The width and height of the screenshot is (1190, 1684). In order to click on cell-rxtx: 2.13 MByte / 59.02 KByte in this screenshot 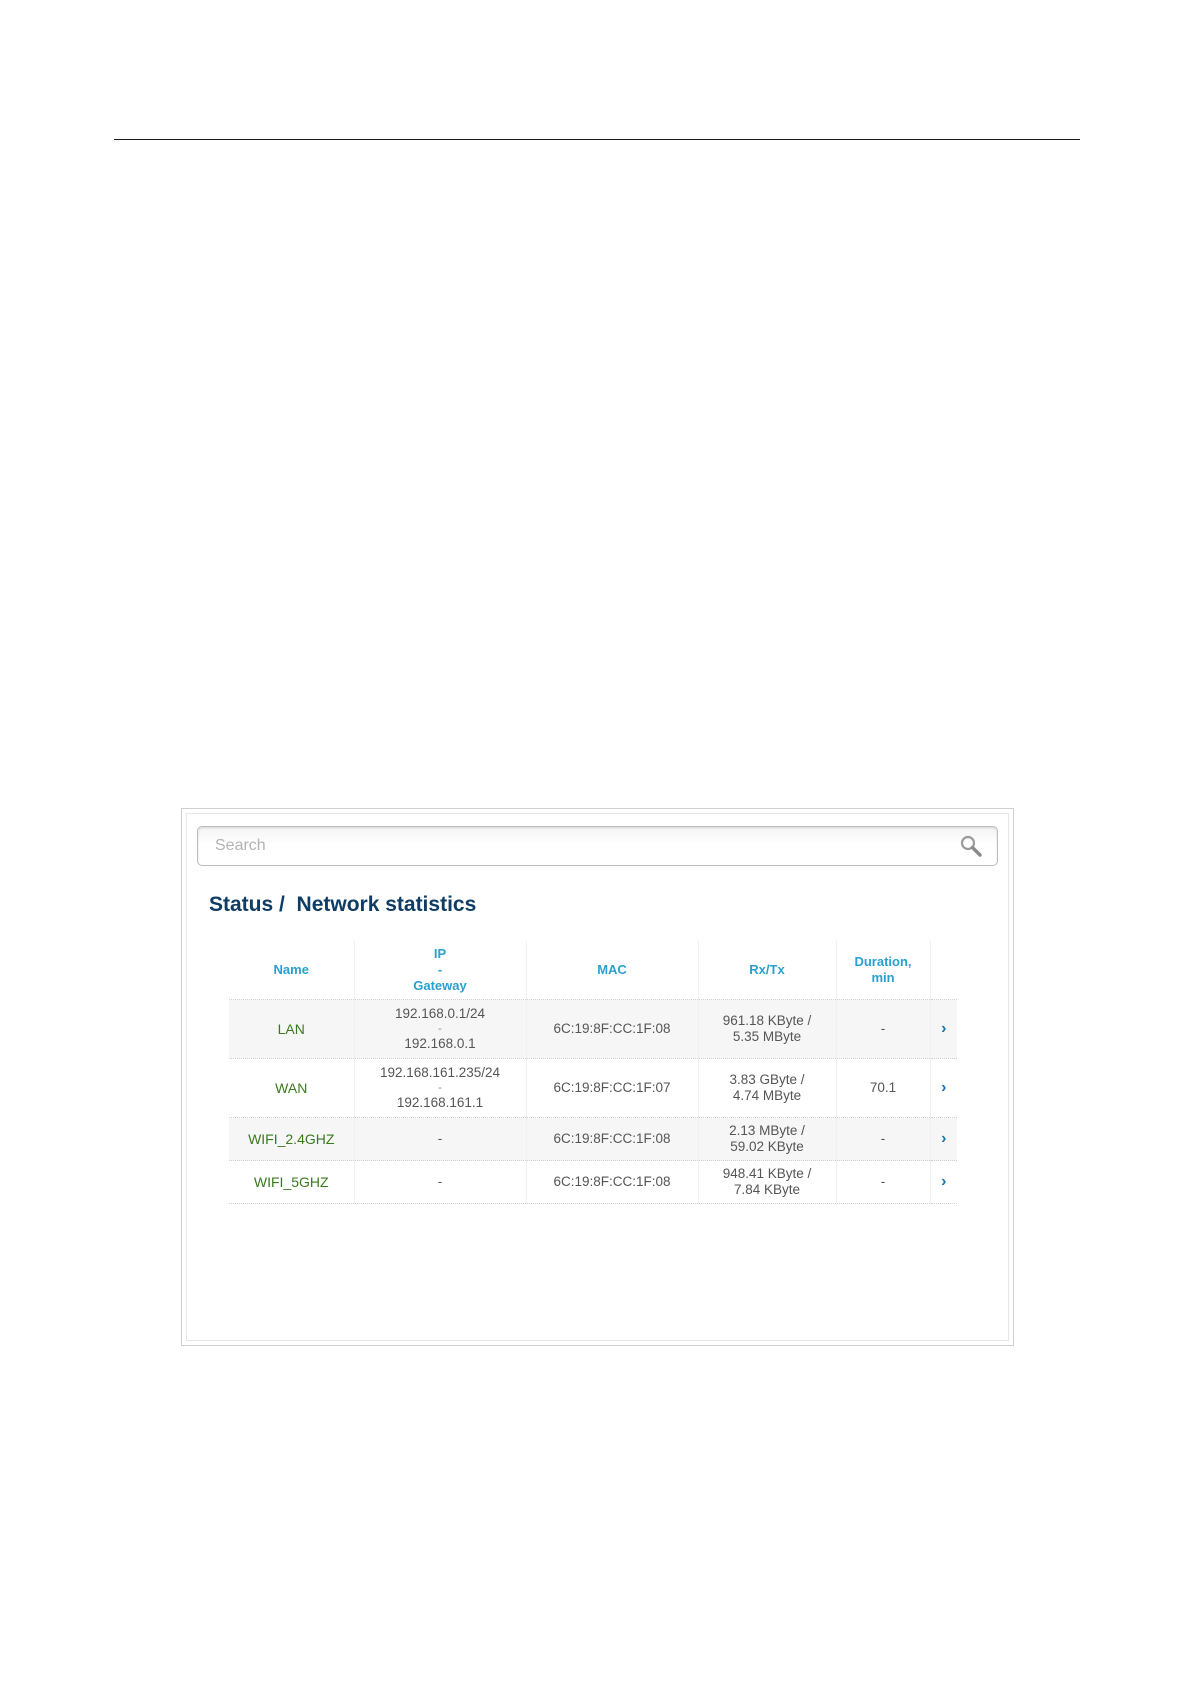, I will do `click(766, 1139)`.